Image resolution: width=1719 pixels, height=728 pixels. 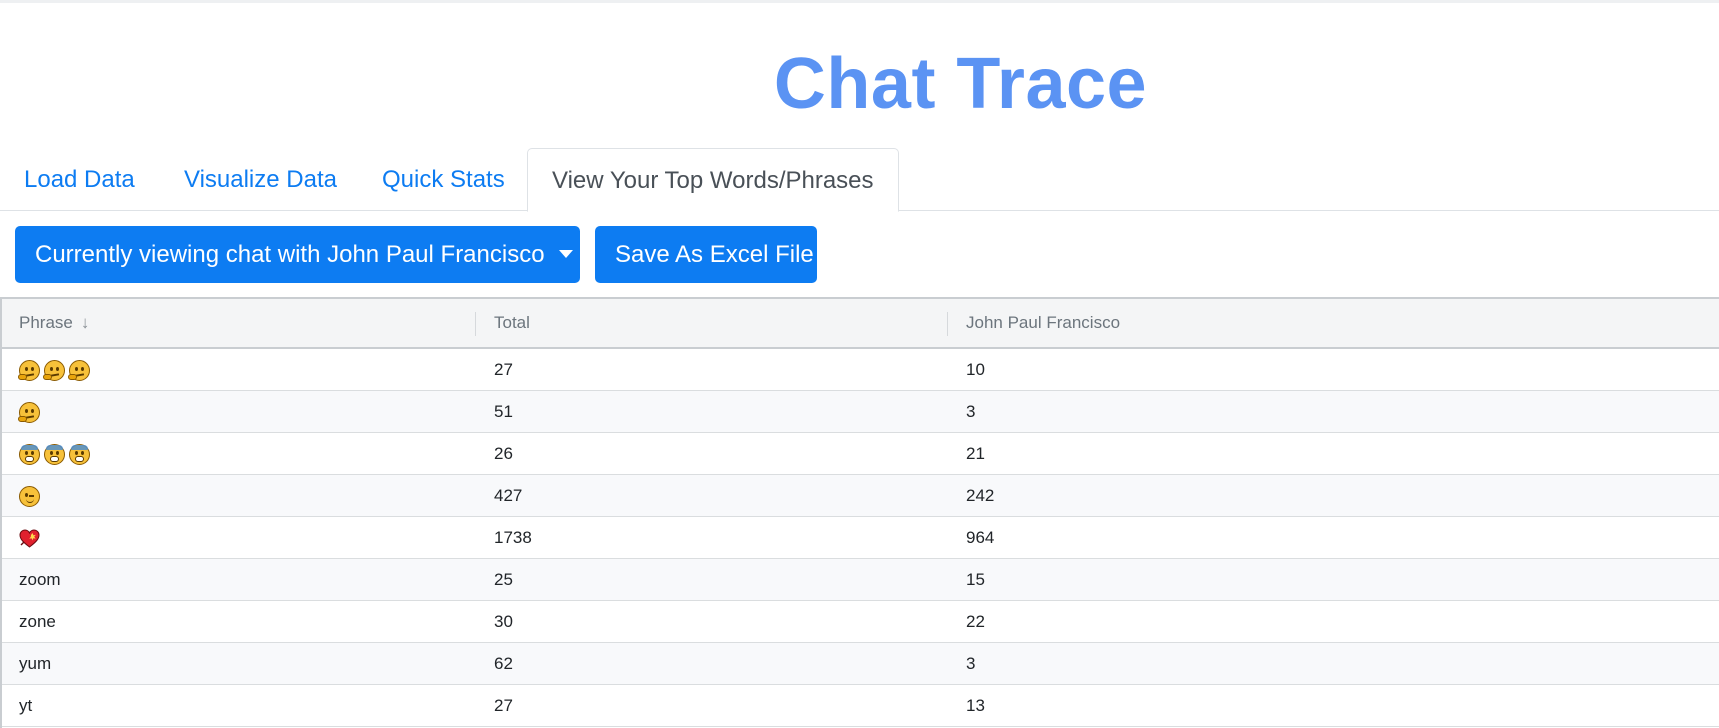 I want to click on total-cell: 62, so click(x=503, y=663).